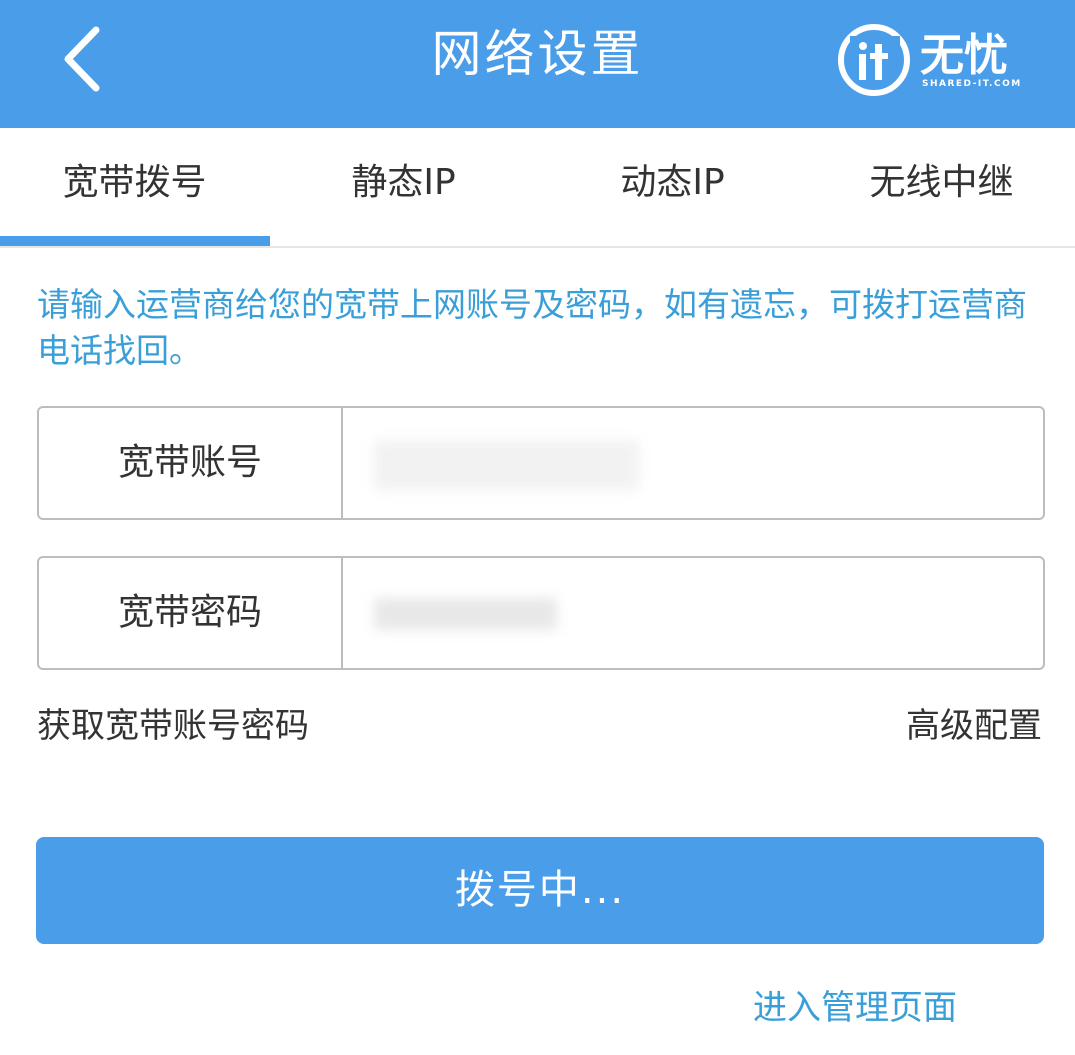 Image resolution: width=1075 pixels, height=1055 pixels. What do you see at coordinates (964, 55) in the screenshot?
I see `logo-text: 无忧` at bounding box center [964, 55].